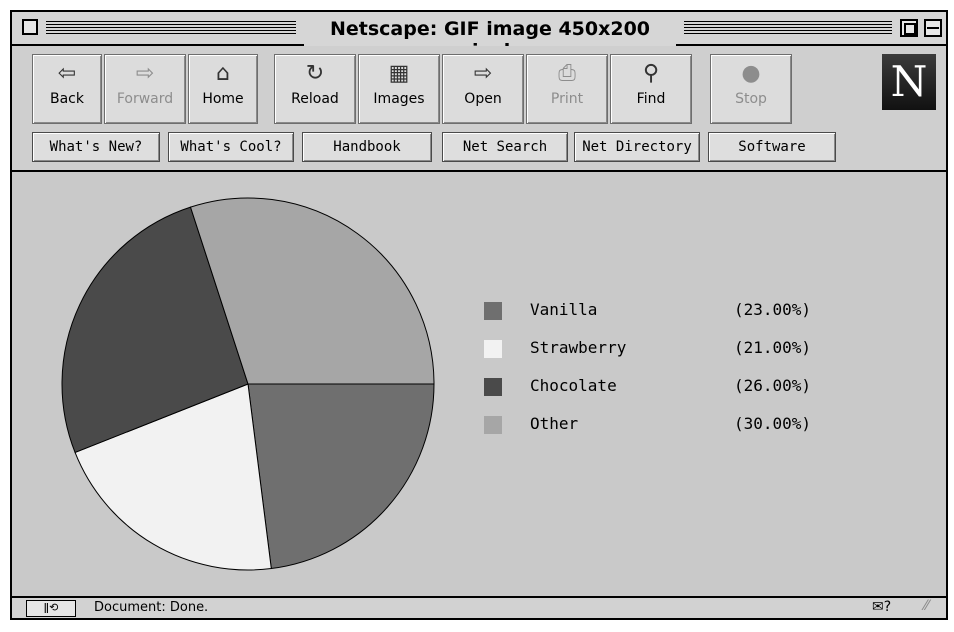  I want to click on print-button: ⎙ Print, so click(567, 89).